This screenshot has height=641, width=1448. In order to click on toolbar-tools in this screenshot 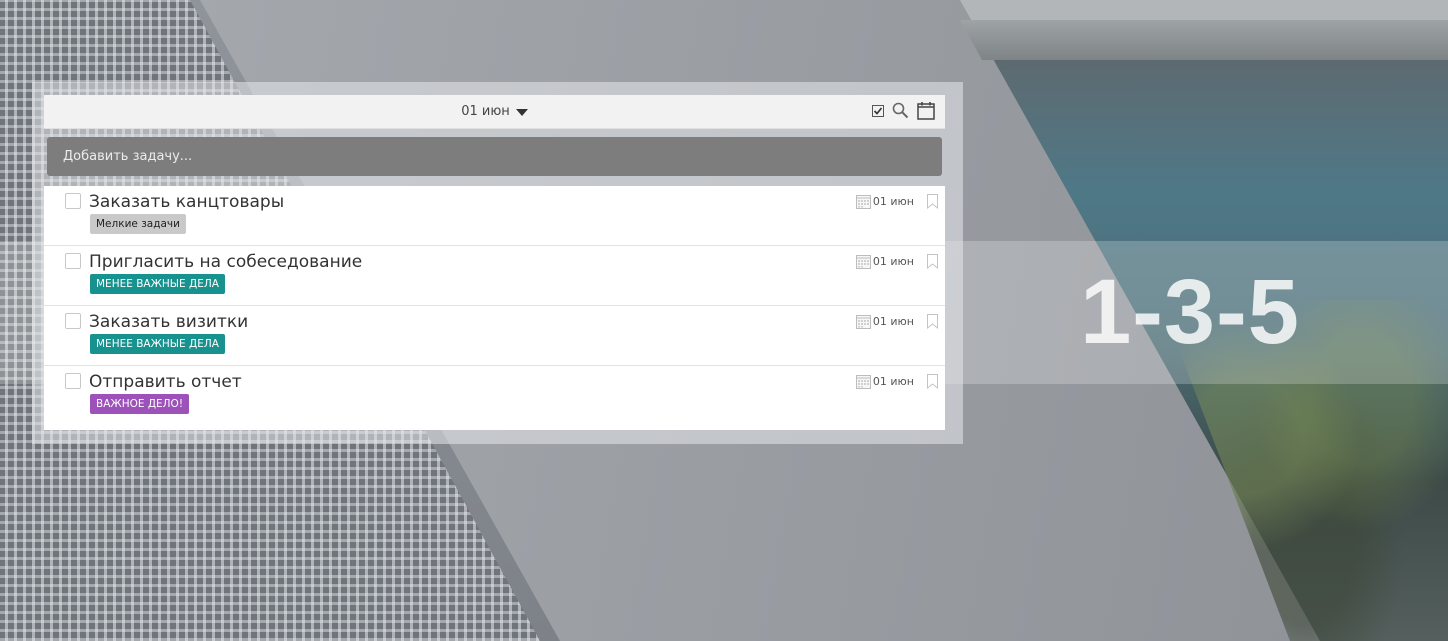, I will do `click(903, 110)`.